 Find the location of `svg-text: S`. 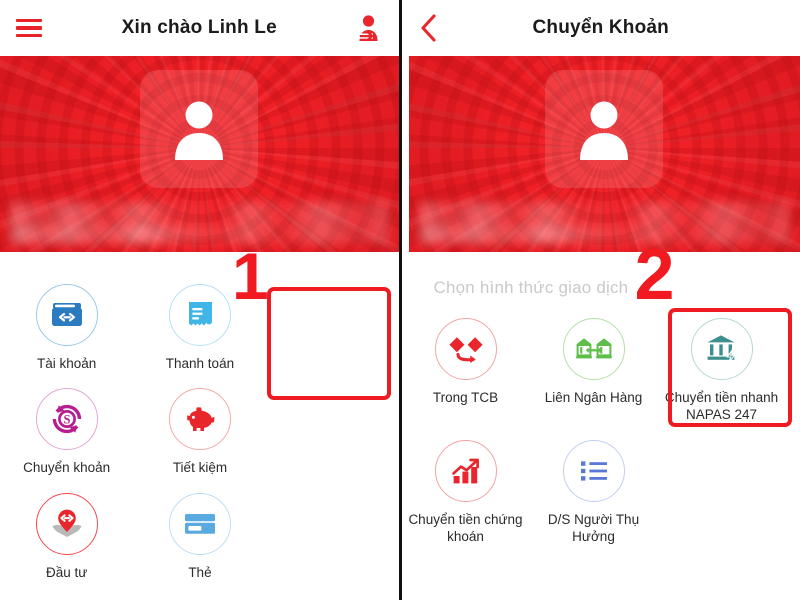

svg-text: S is located at coordinates (66, 420).